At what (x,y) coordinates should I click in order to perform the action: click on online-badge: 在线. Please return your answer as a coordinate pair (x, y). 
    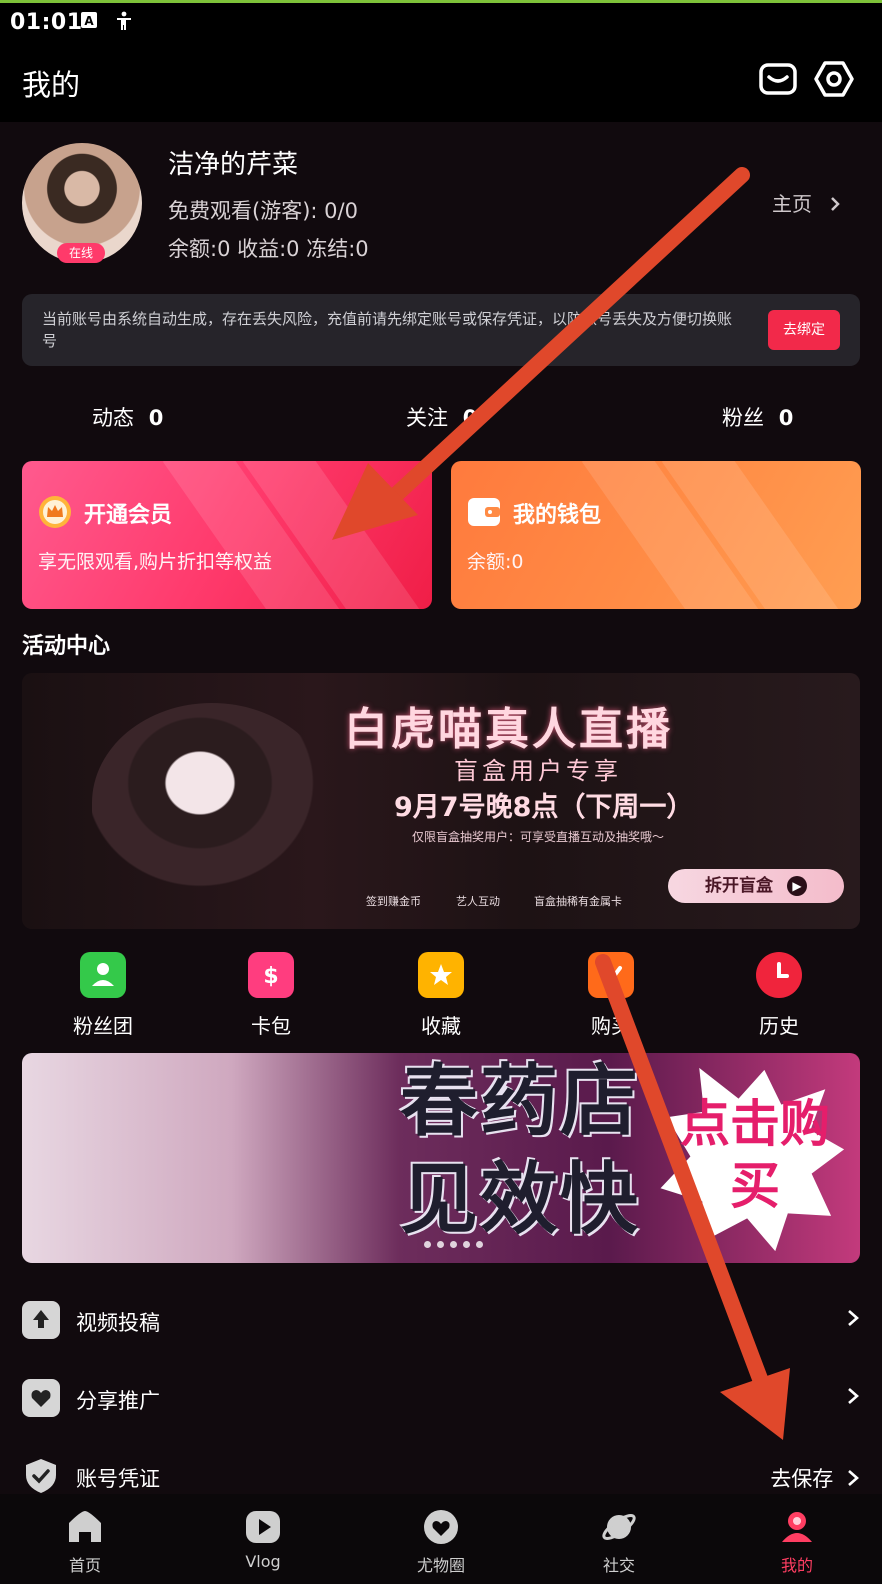
    Looking at the image, I should click on (81, 253).